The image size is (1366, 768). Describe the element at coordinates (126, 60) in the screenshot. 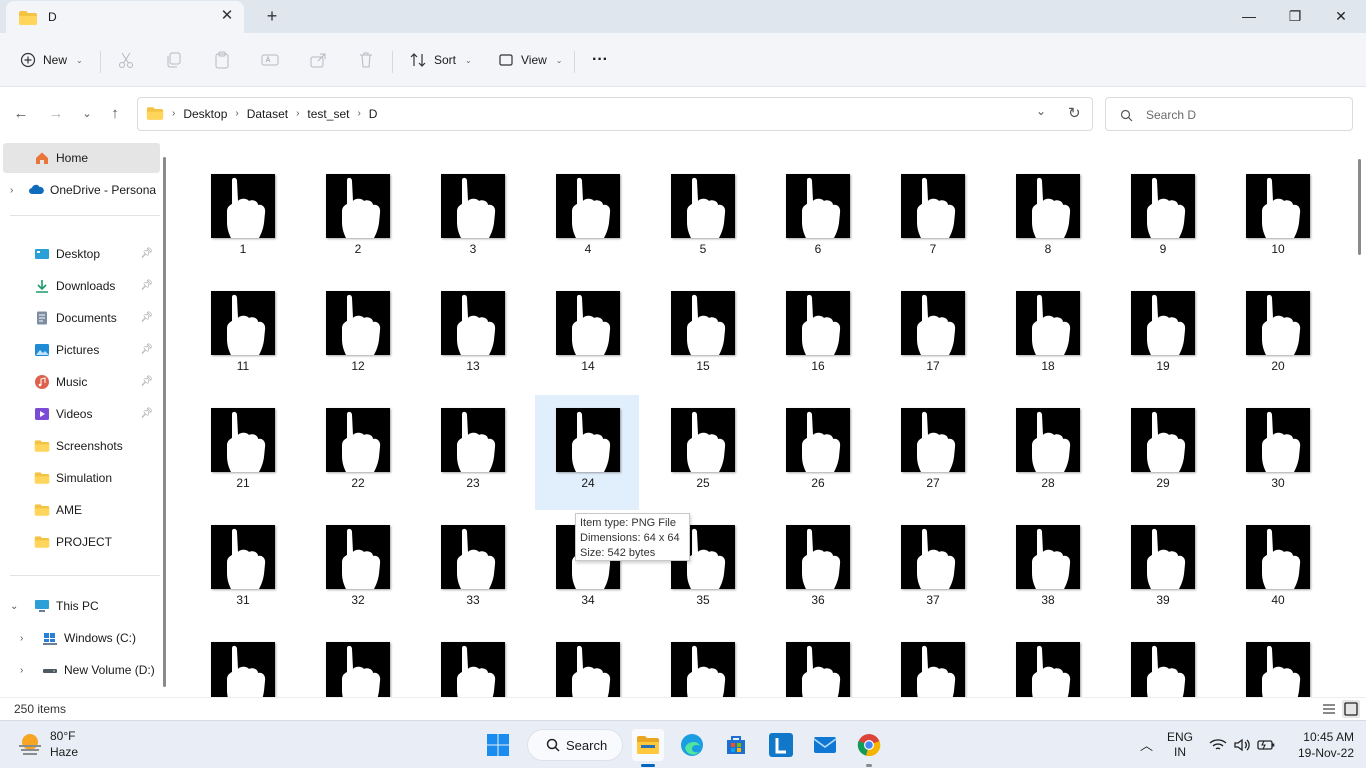

I see `cut-icon` at that location.